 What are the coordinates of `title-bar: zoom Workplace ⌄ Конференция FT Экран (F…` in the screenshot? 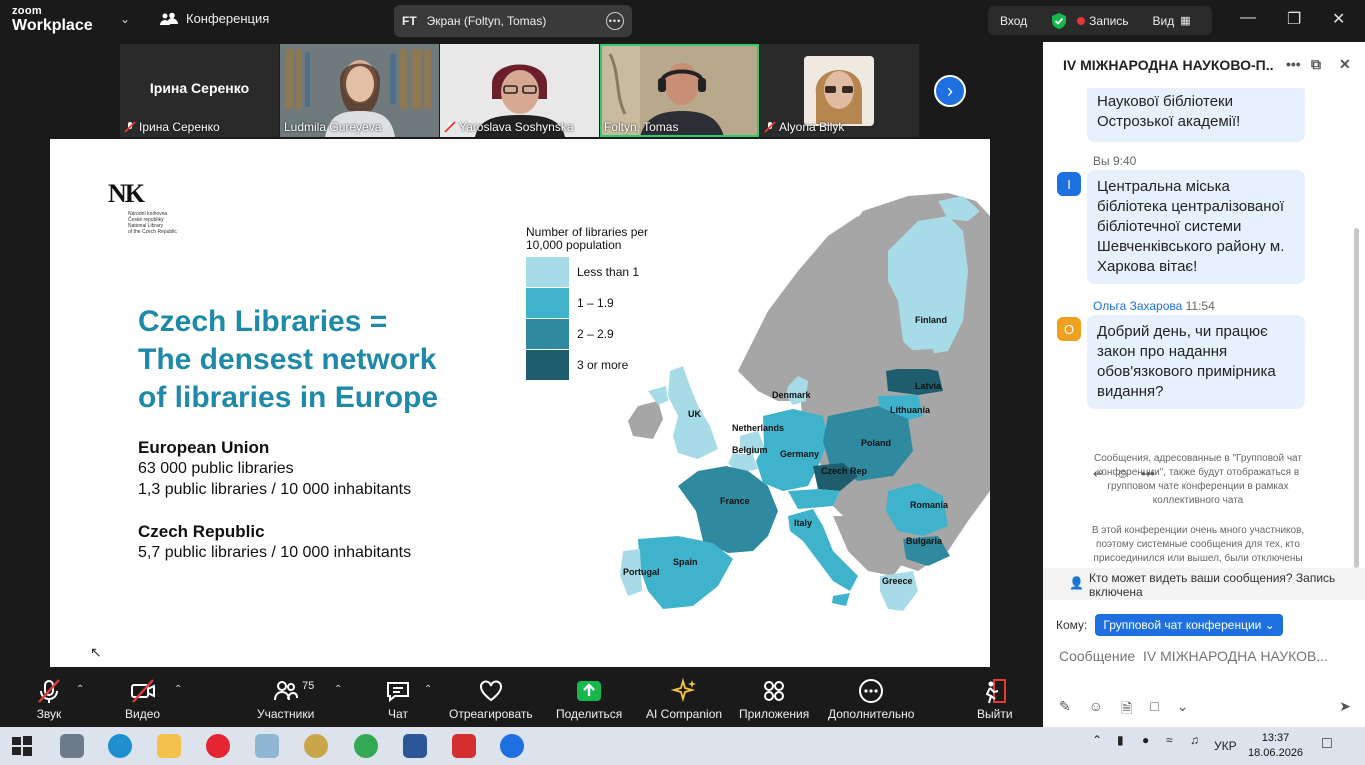 It's located at (682, 21).